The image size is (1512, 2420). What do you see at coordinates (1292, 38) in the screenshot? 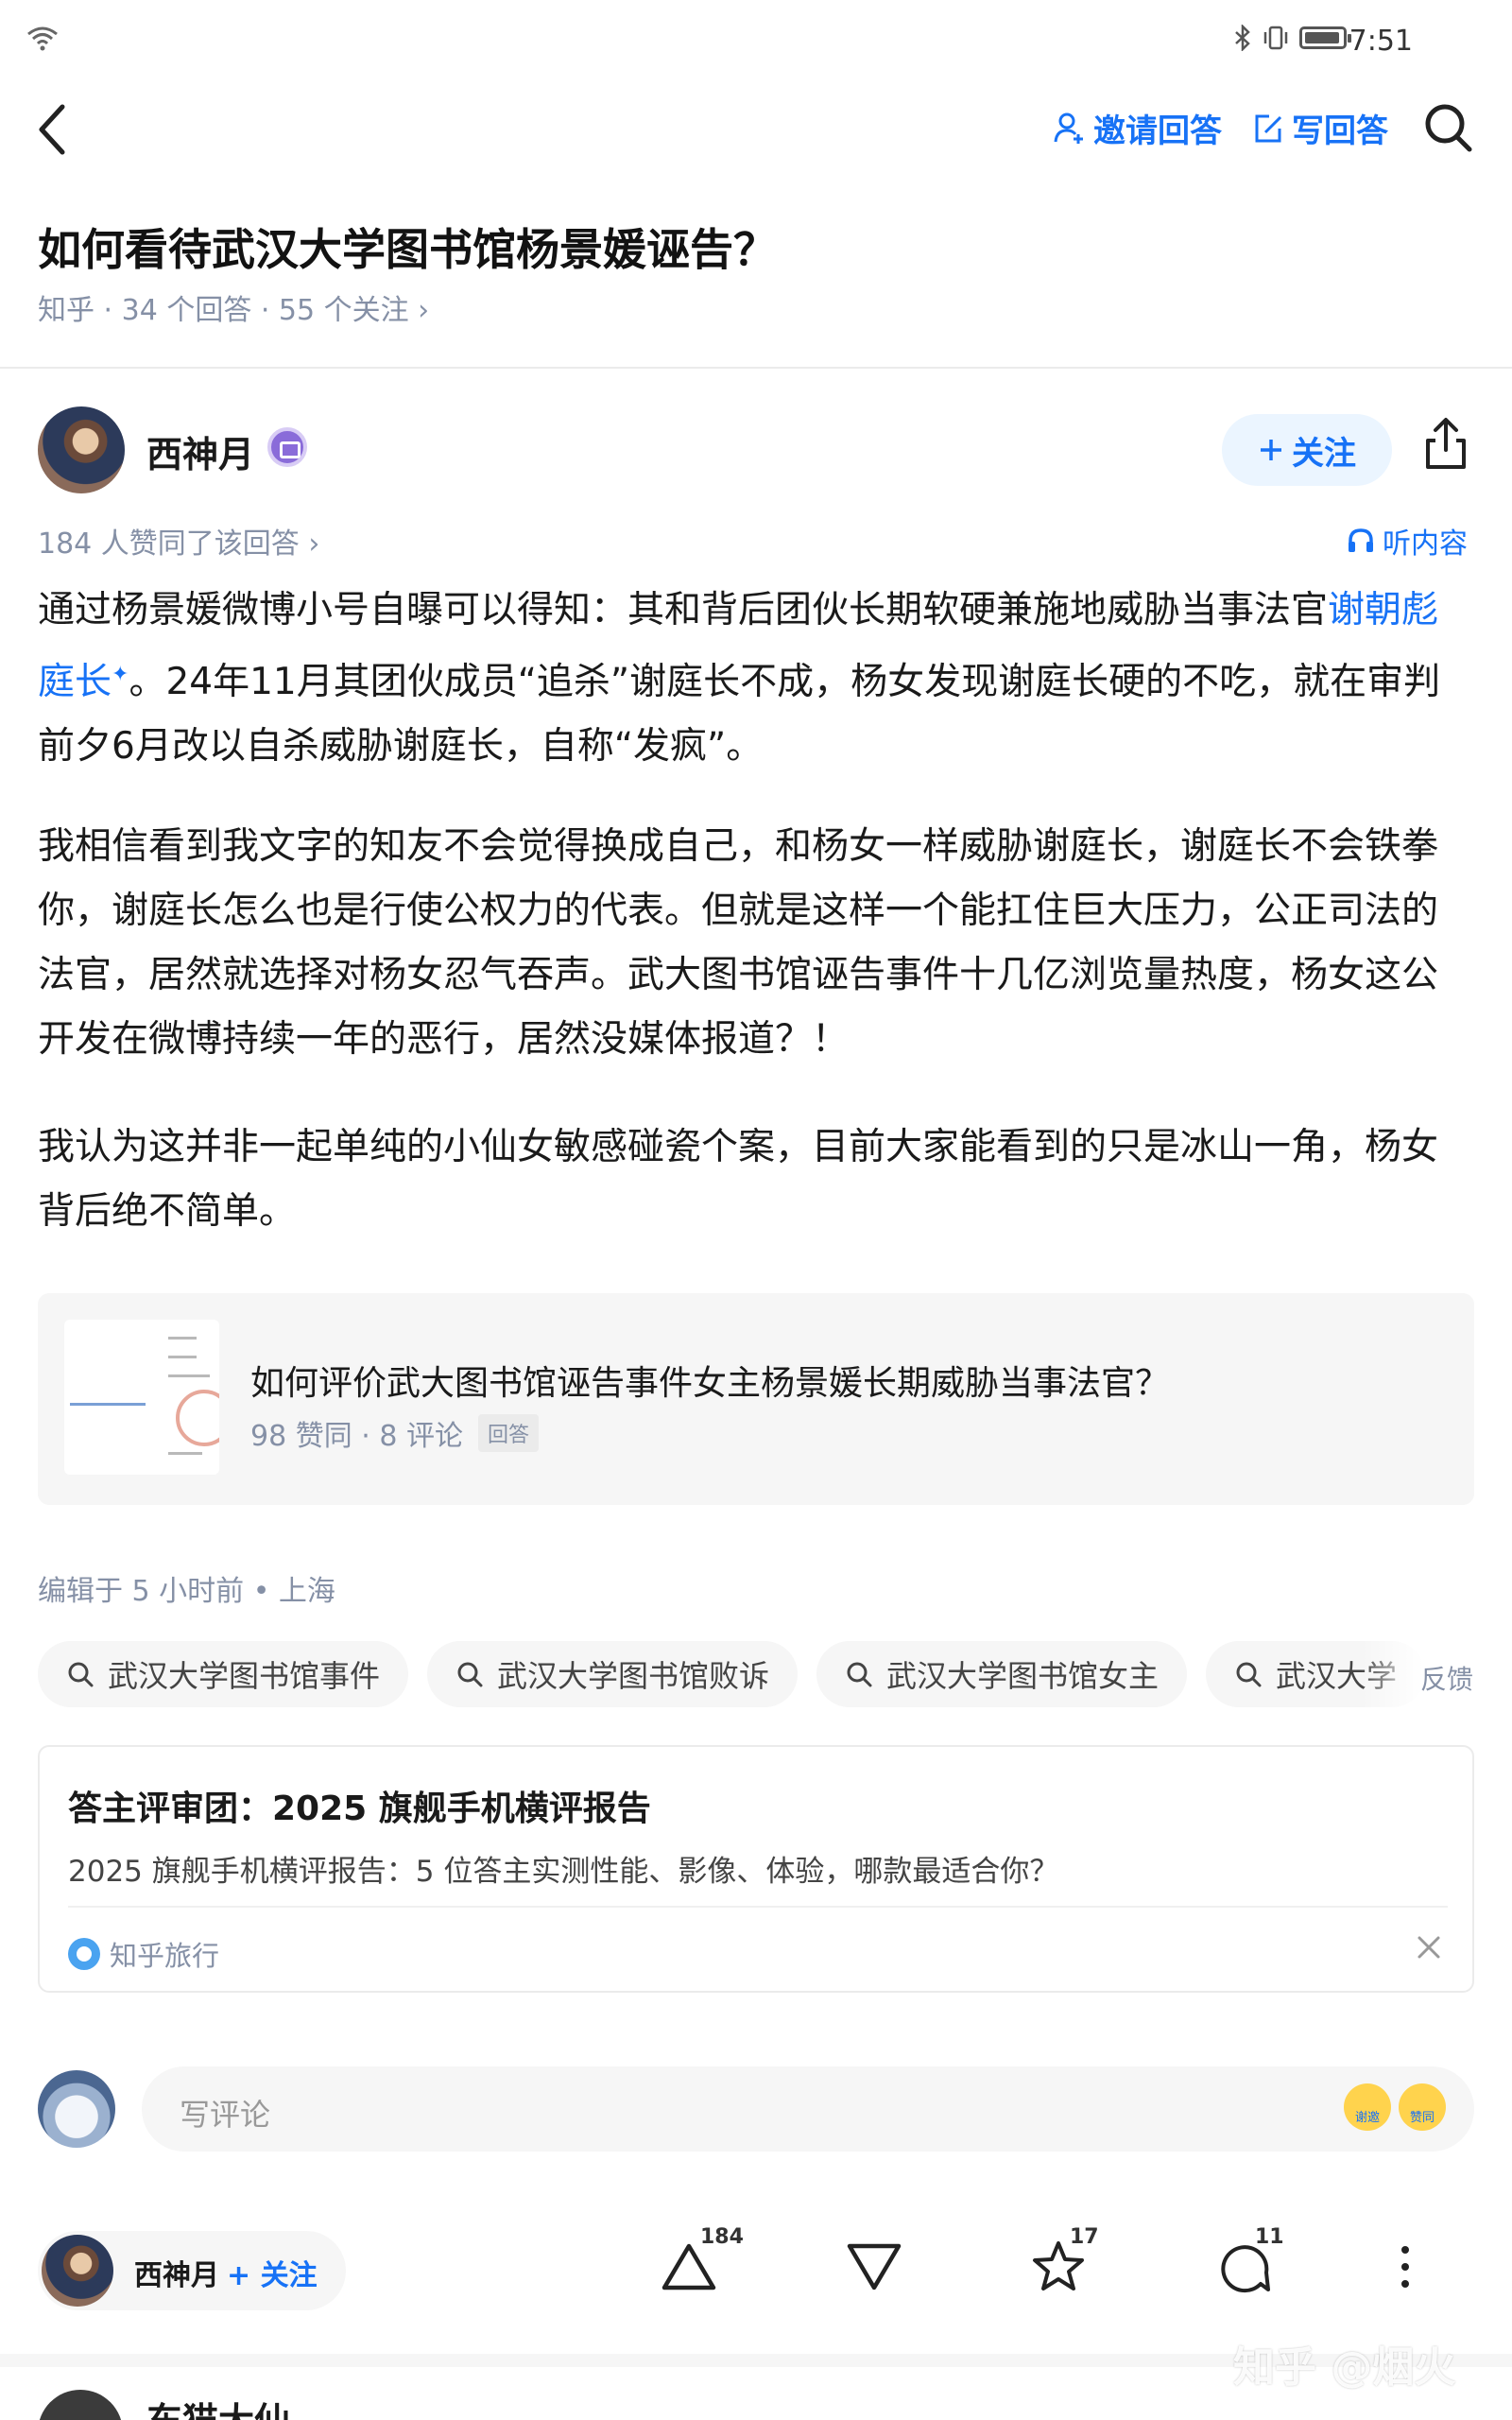
I see `status-icons` at bounding box center [1292, 38].